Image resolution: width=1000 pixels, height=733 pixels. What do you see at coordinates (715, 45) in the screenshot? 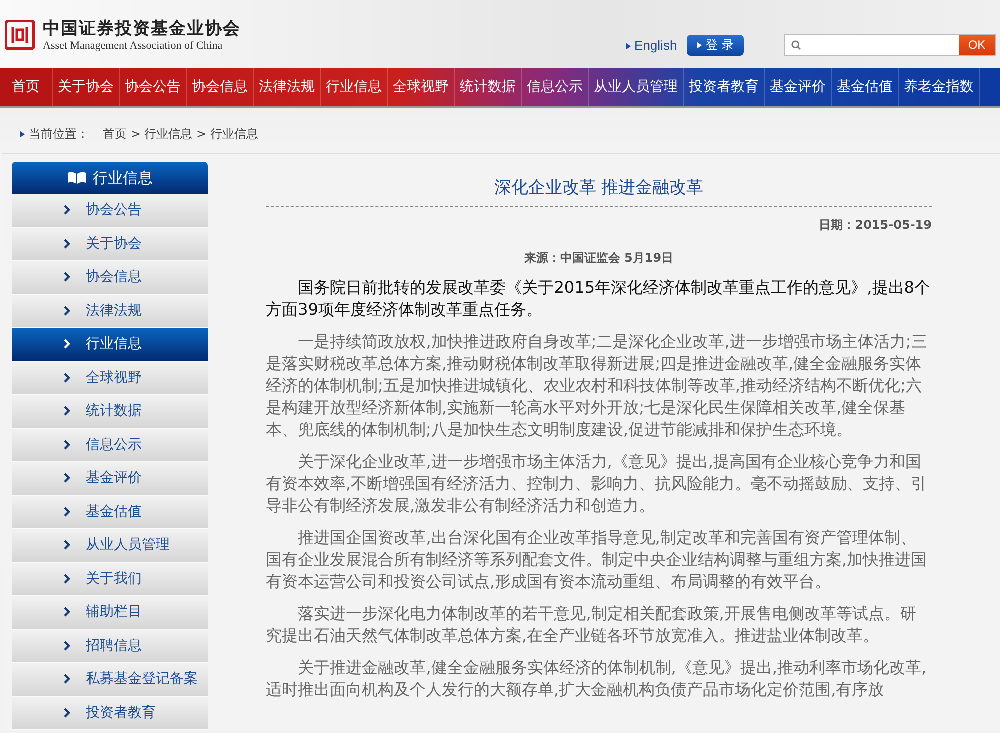
I see `login-button: 登 录` at bounding box center [715, 45].